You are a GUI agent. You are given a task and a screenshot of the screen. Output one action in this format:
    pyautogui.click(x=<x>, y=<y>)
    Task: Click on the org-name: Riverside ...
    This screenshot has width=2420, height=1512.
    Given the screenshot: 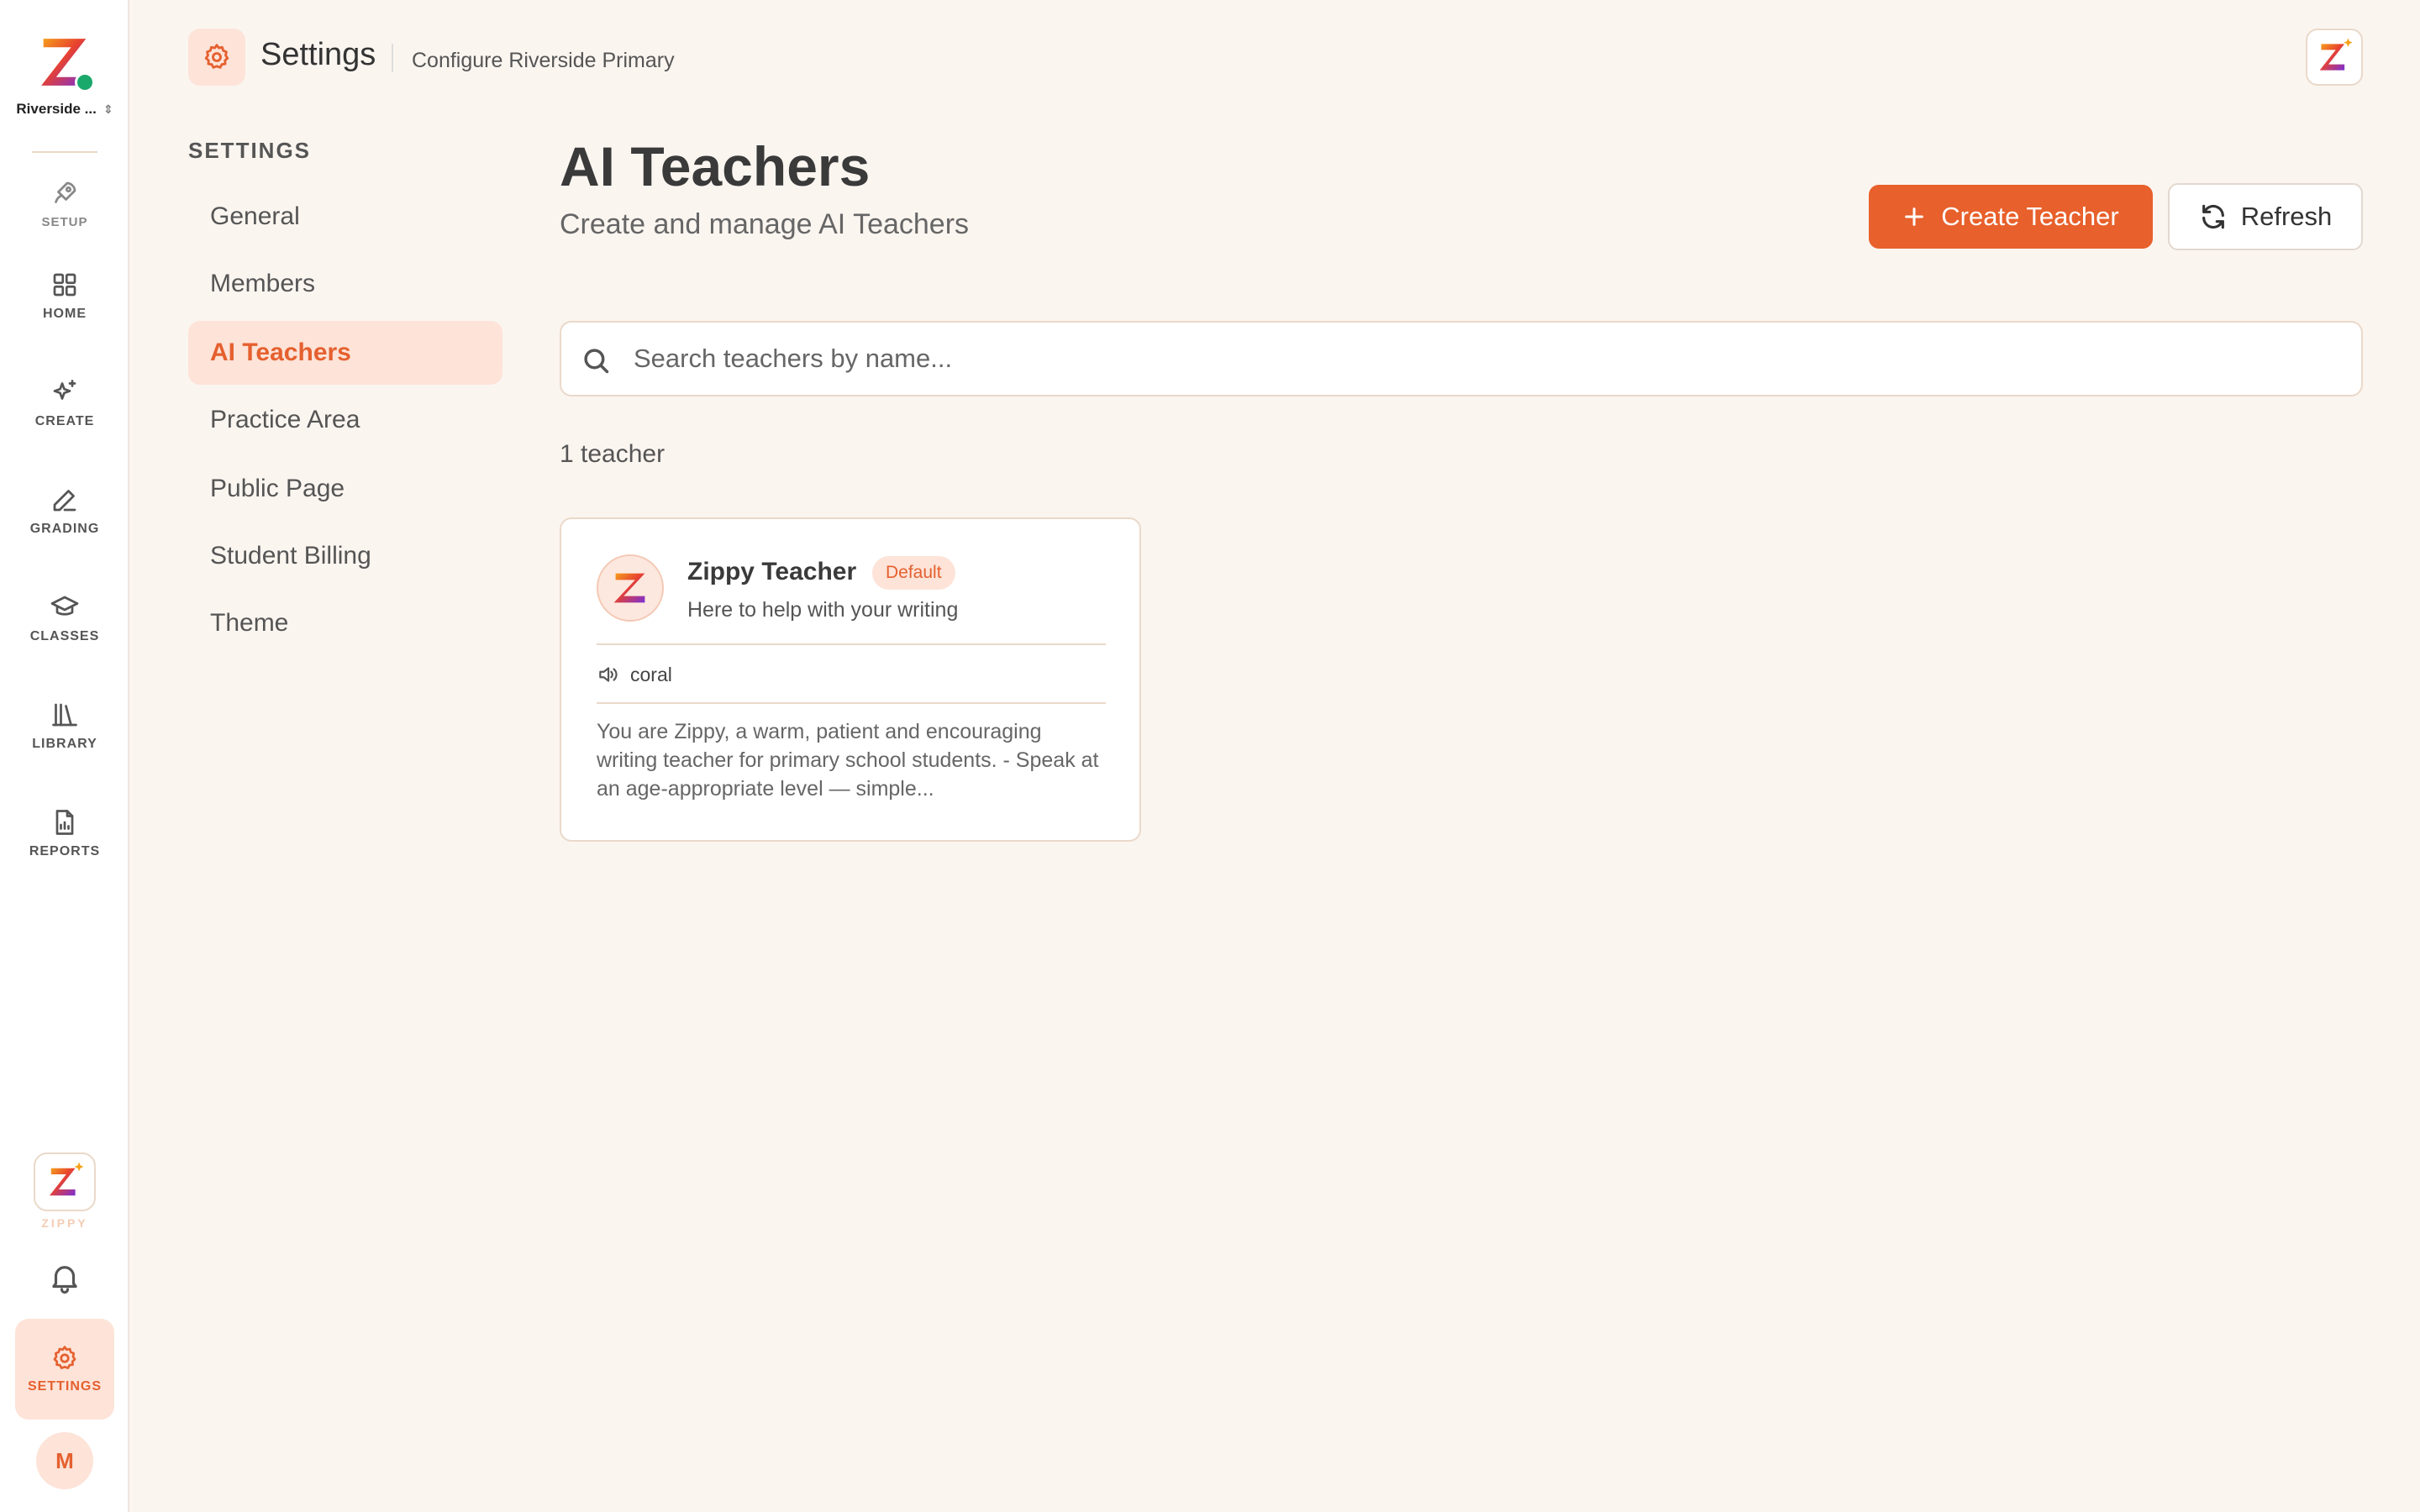 What is the action you would take?
    pyautogui.click(x=56, y=109)
    